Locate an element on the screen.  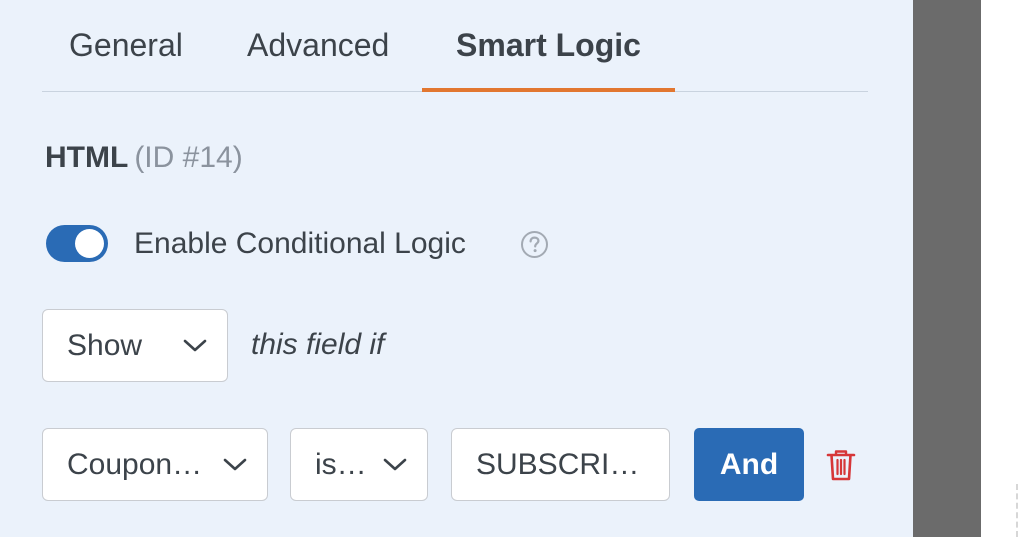
panel-divider is located at coordinates (947, 268).